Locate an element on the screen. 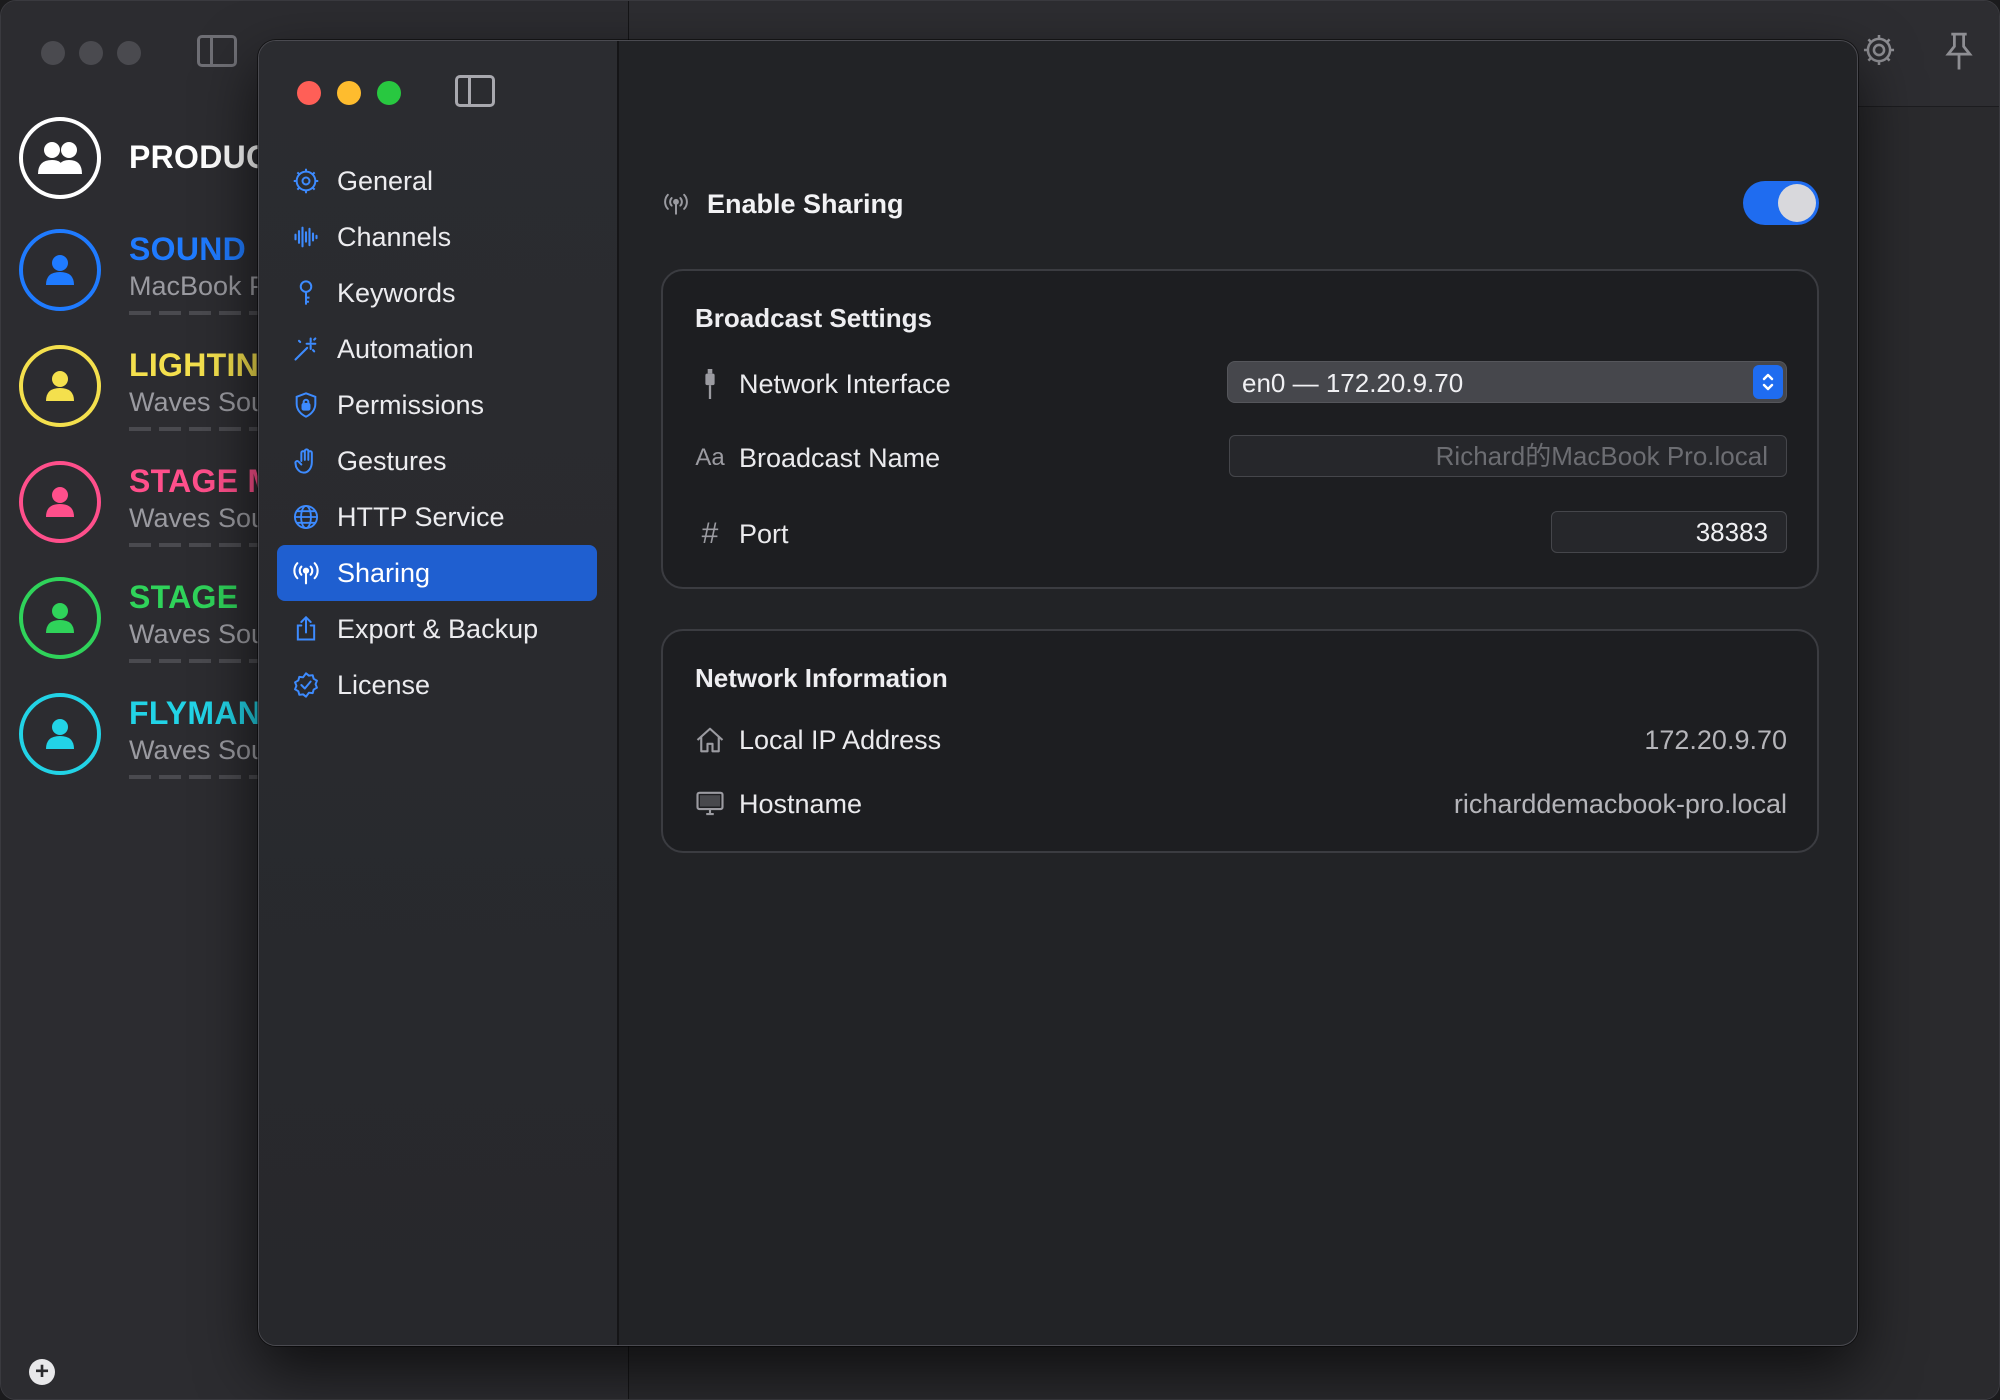 The height and width of the screenshot is (1400, 2000). checkmark-seal-icon is located at coordinates (306, 685).